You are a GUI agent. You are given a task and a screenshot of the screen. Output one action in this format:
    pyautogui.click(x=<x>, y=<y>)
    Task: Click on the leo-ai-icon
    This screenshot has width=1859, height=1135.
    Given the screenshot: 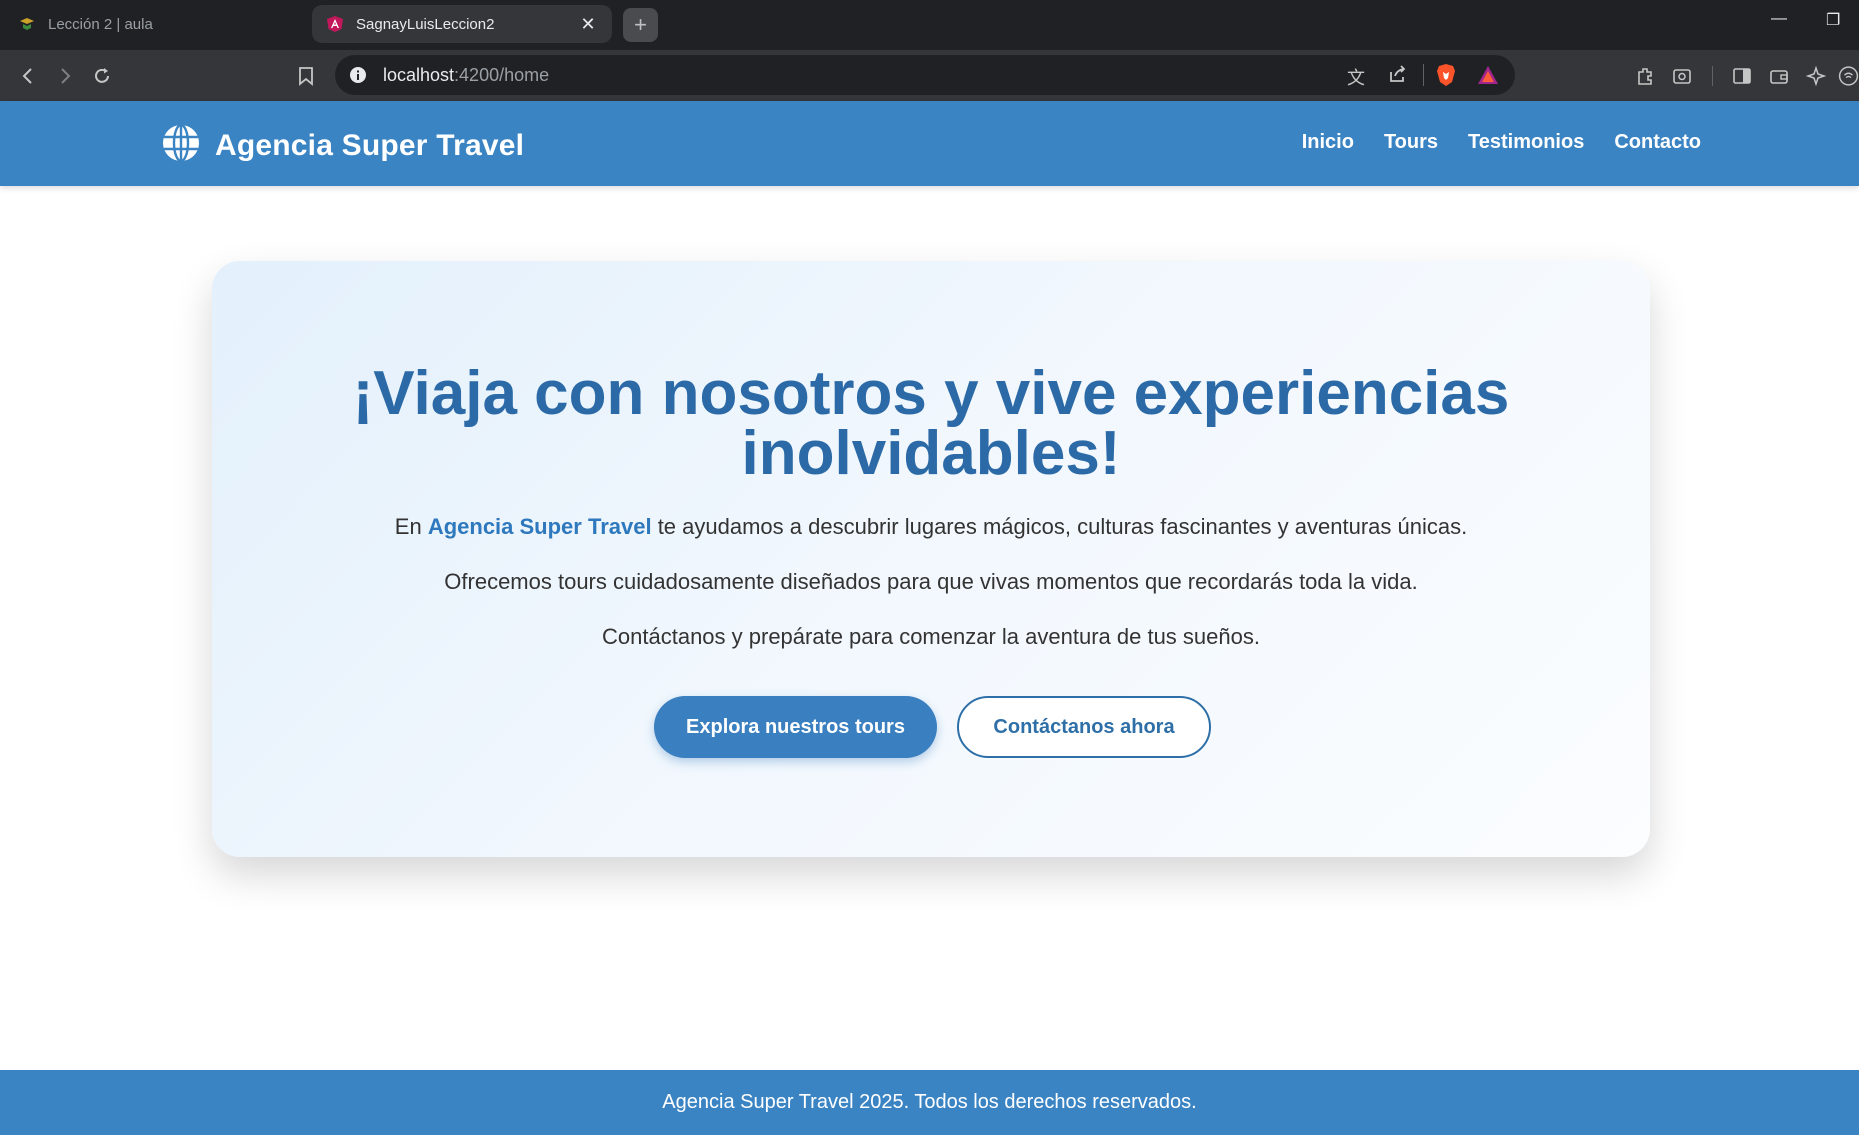 What is the action you would take?
    pyautogui.click(x=1816, y=76)
    